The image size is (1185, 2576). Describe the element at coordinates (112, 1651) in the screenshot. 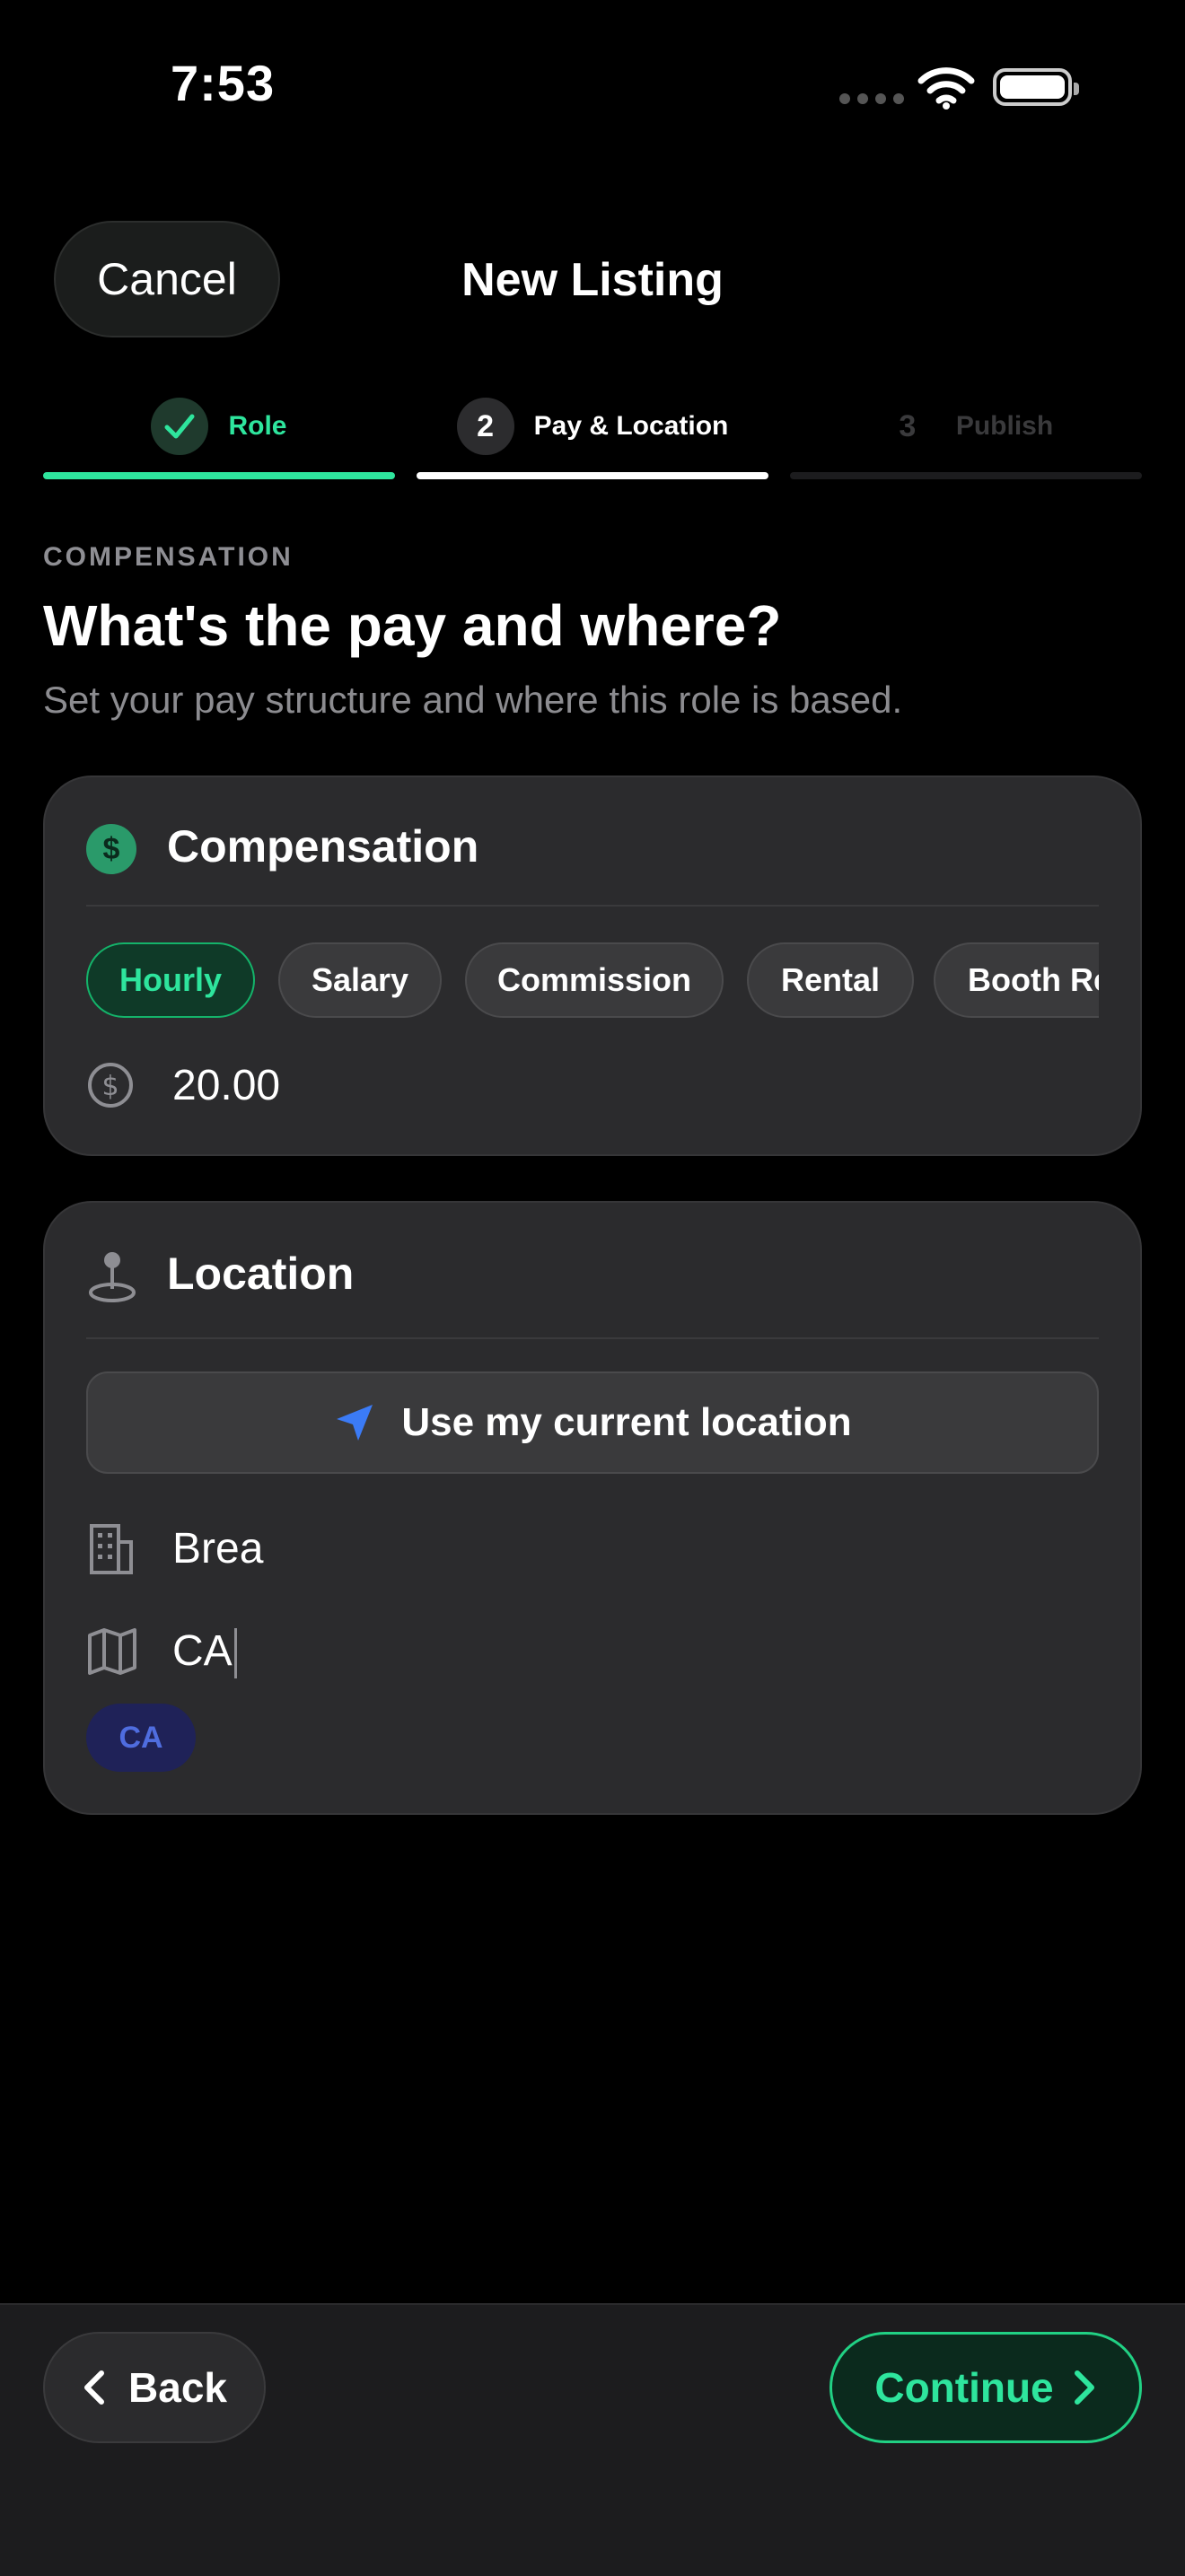

I see `map-icon` at that location.